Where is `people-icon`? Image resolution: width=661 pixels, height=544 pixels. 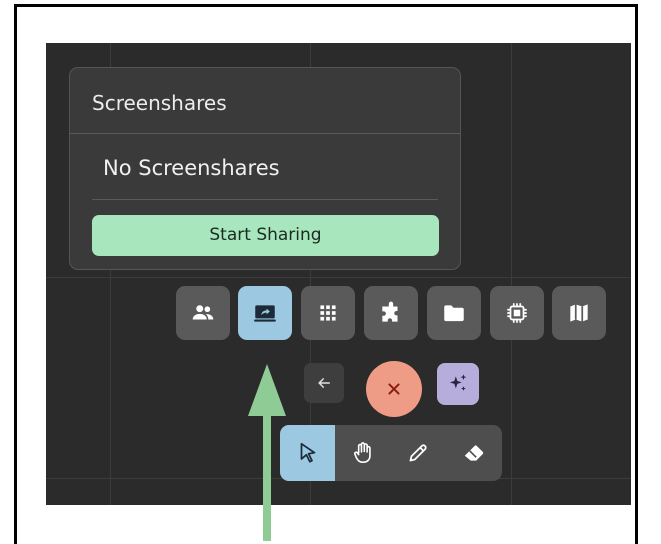 people-icon is located at coordinates (203, 312).